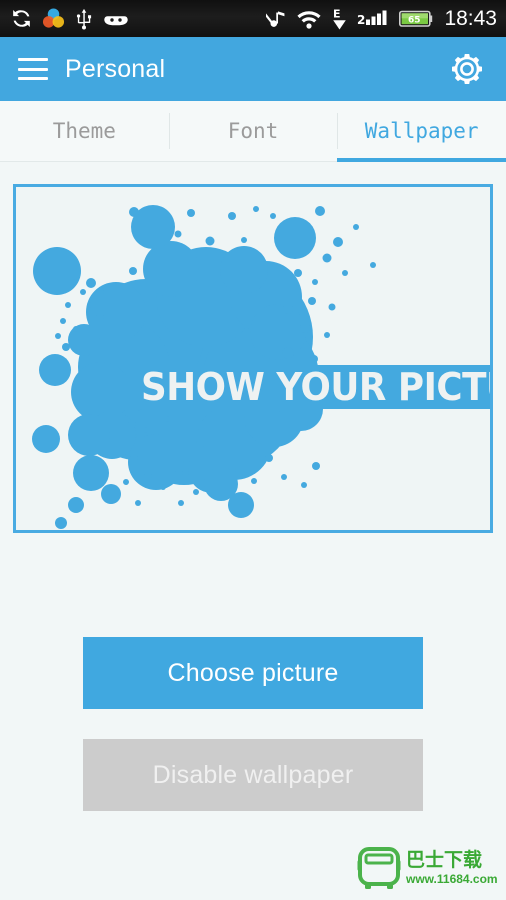 Image resolution: width=506 pixels, height=900 pixels. I want to click on status-bar-clock: 18:43, so click(470, 18).